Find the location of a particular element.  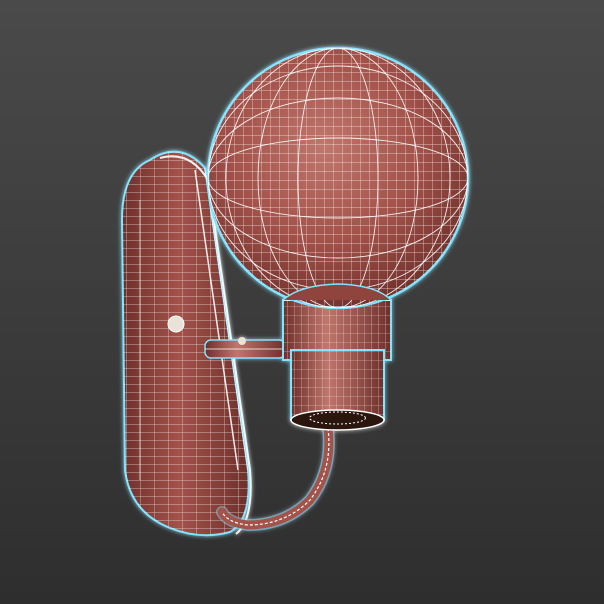

mounting-screw is located at coordinates (176, 324).